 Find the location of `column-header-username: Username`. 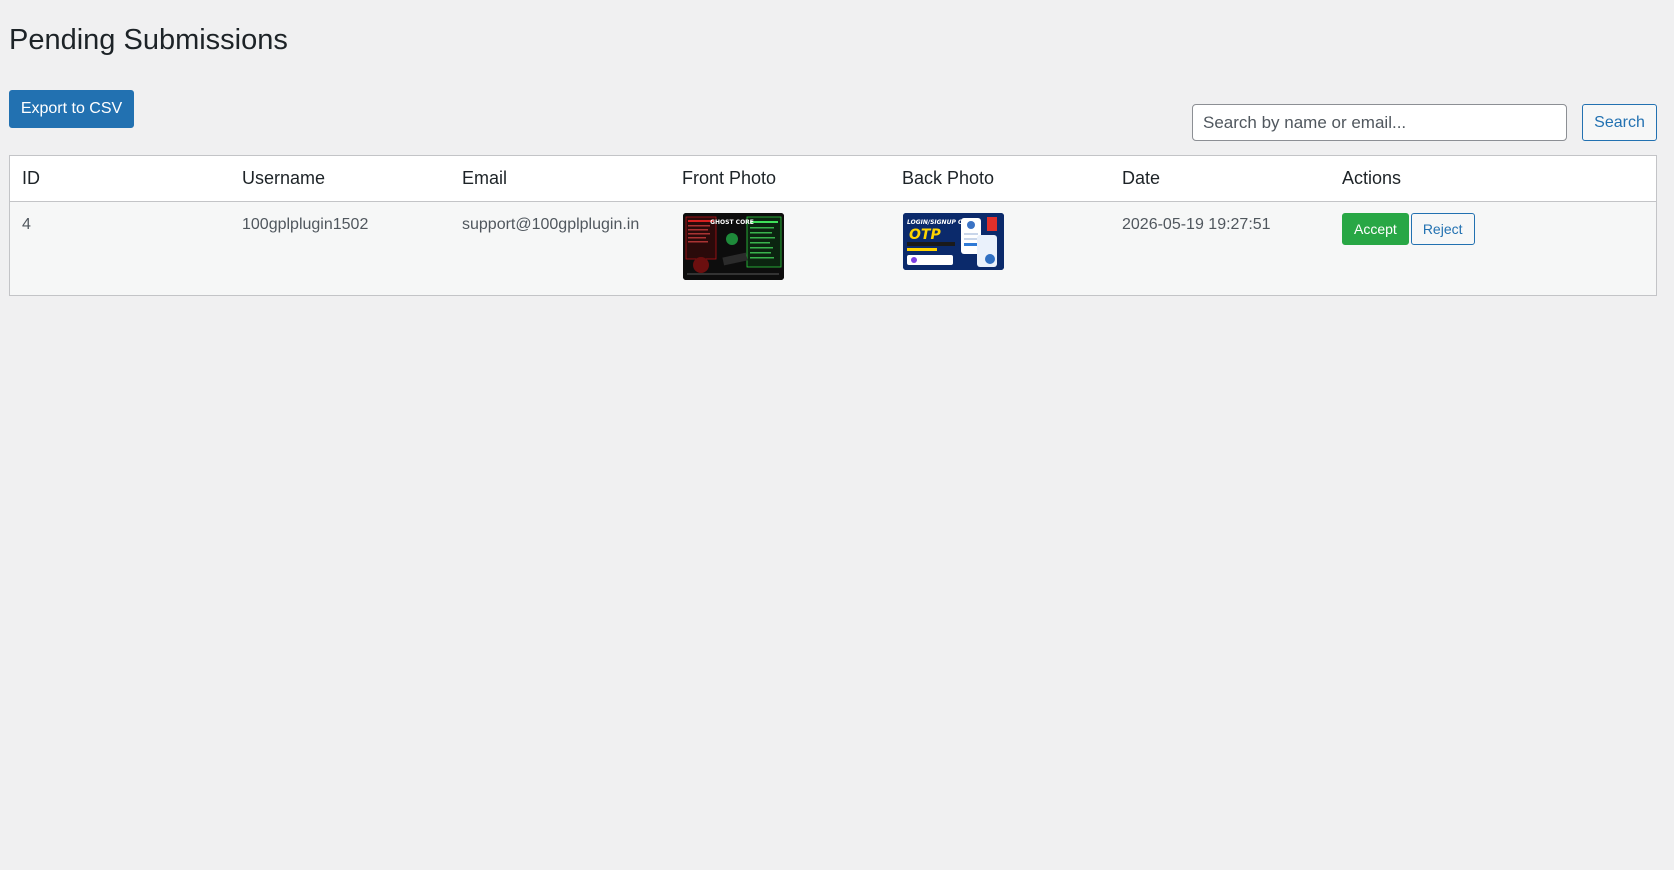

column-header-username: Username is located at coordinates (340, 179).